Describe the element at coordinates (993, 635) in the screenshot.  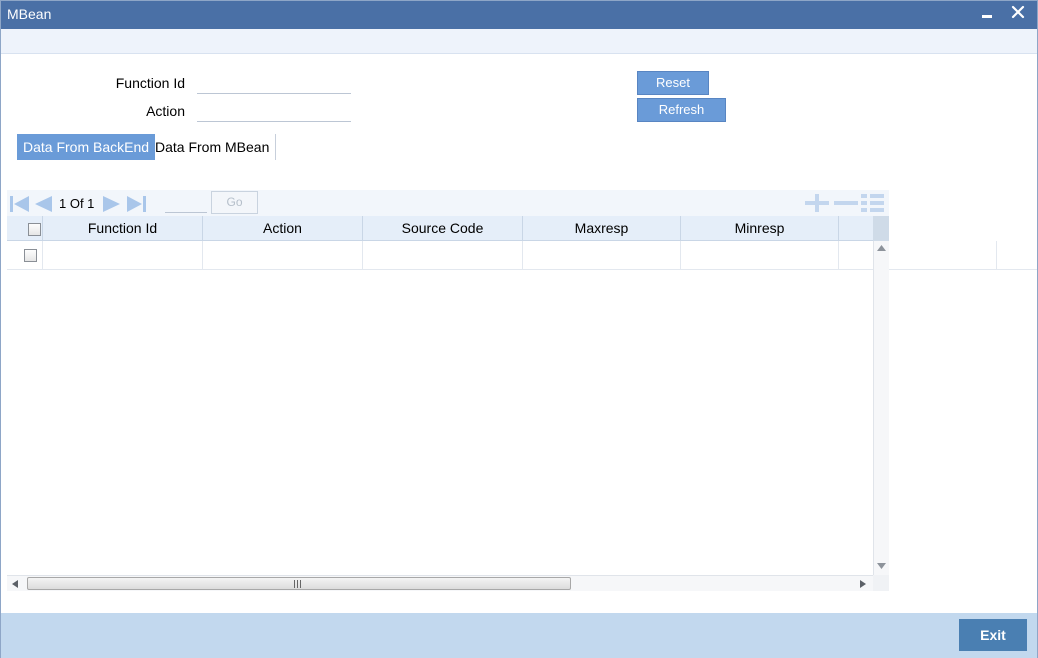
I see `exit-button: Exit` at that location.